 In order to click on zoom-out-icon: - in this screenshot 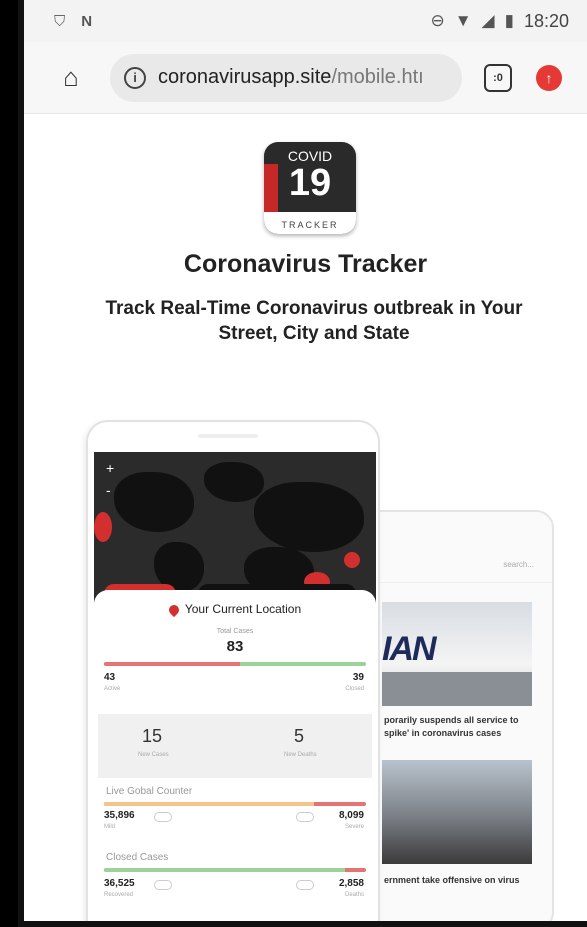, I will do `click(108, 490)`.